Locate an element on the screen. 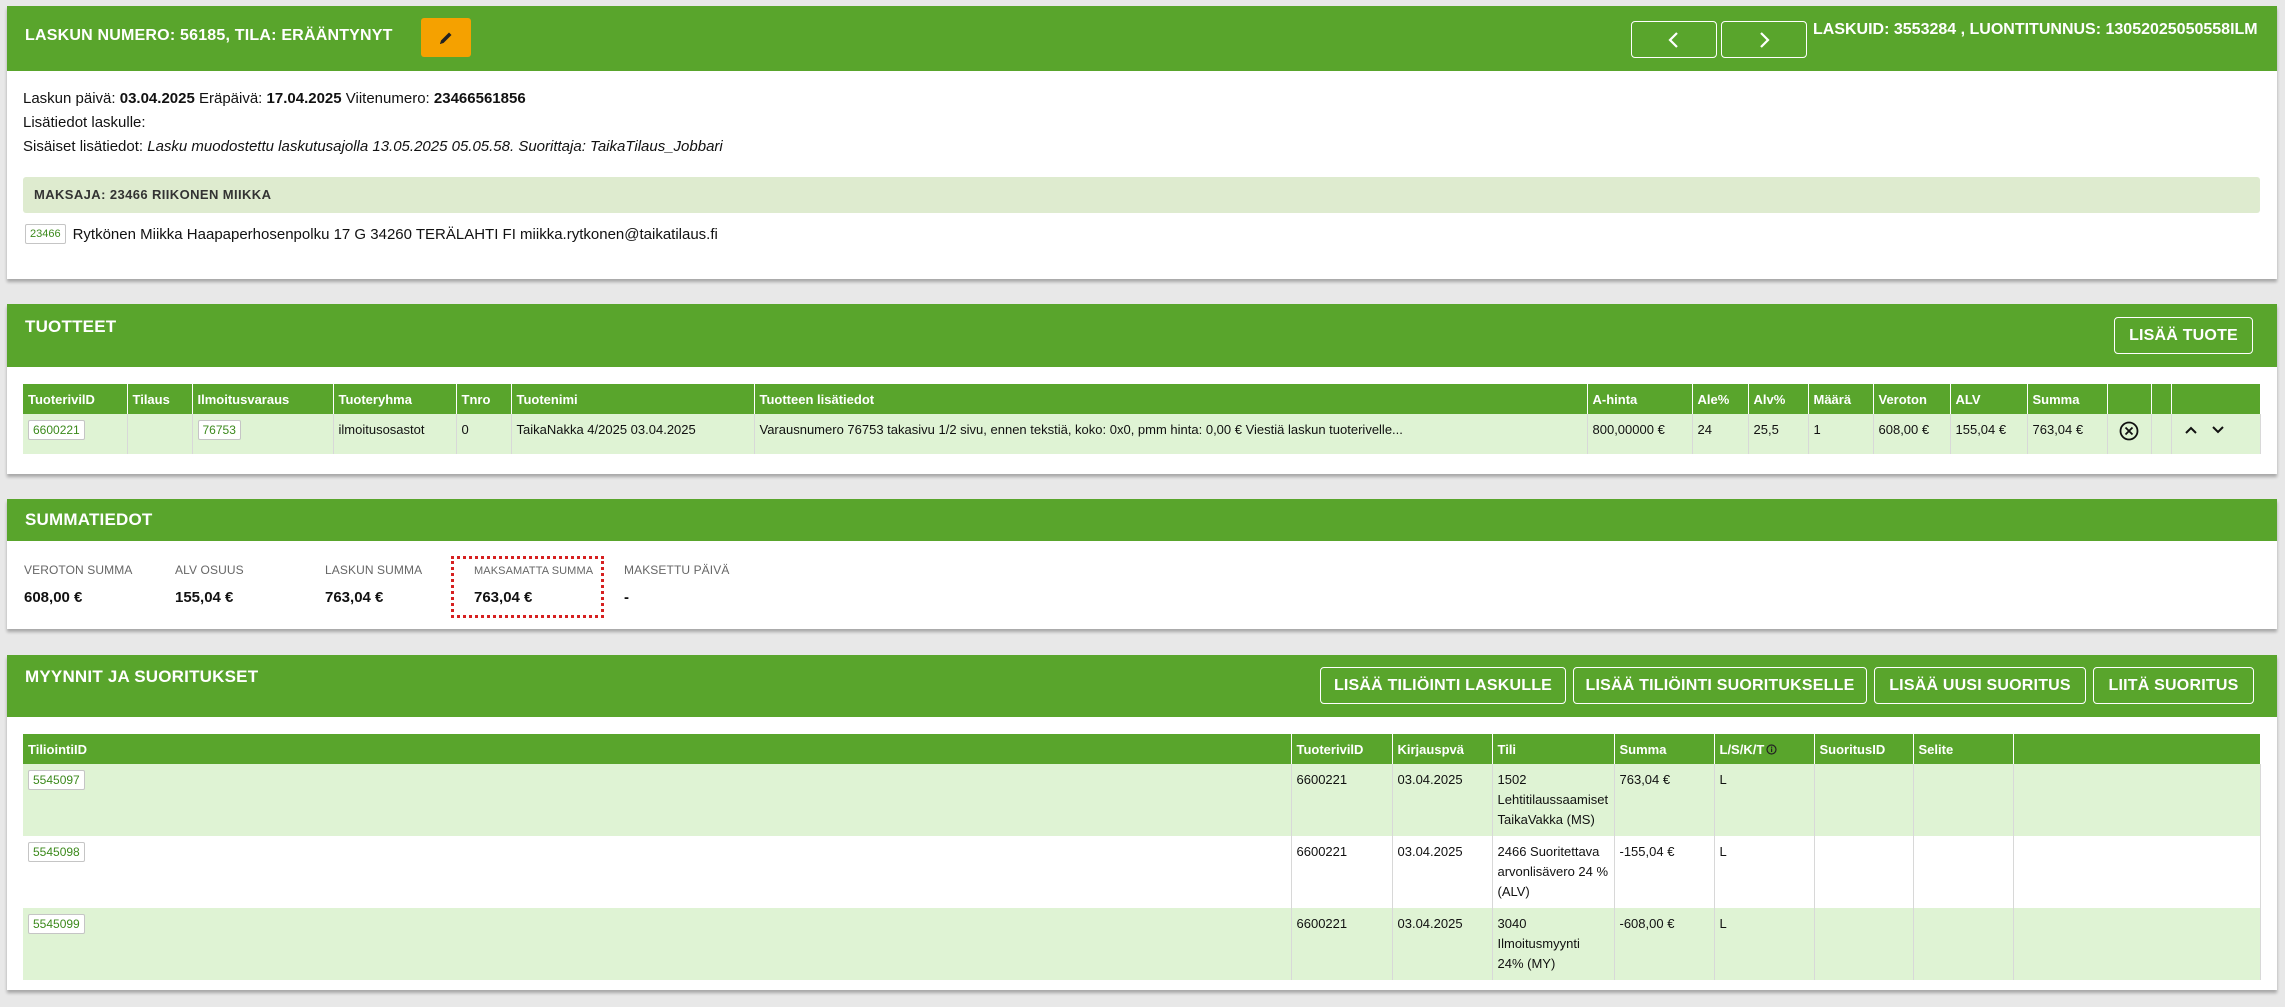 Image resolution: width=2285 pixels, height=1007 pixels. col-header: Tuotenimi is located at coordinates (633, 399).